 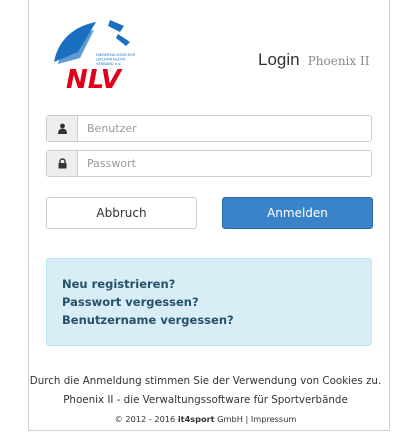 I want to click on login-button: Anmelden, so click(x=297, y=213).